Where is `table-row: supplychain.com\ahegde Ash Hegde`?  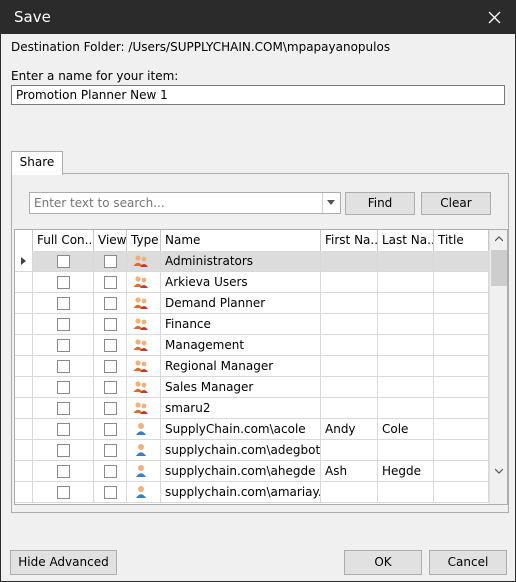 table-row: supplychain.com\ahegde Ash Hegde is located at coordinates (252, 471).